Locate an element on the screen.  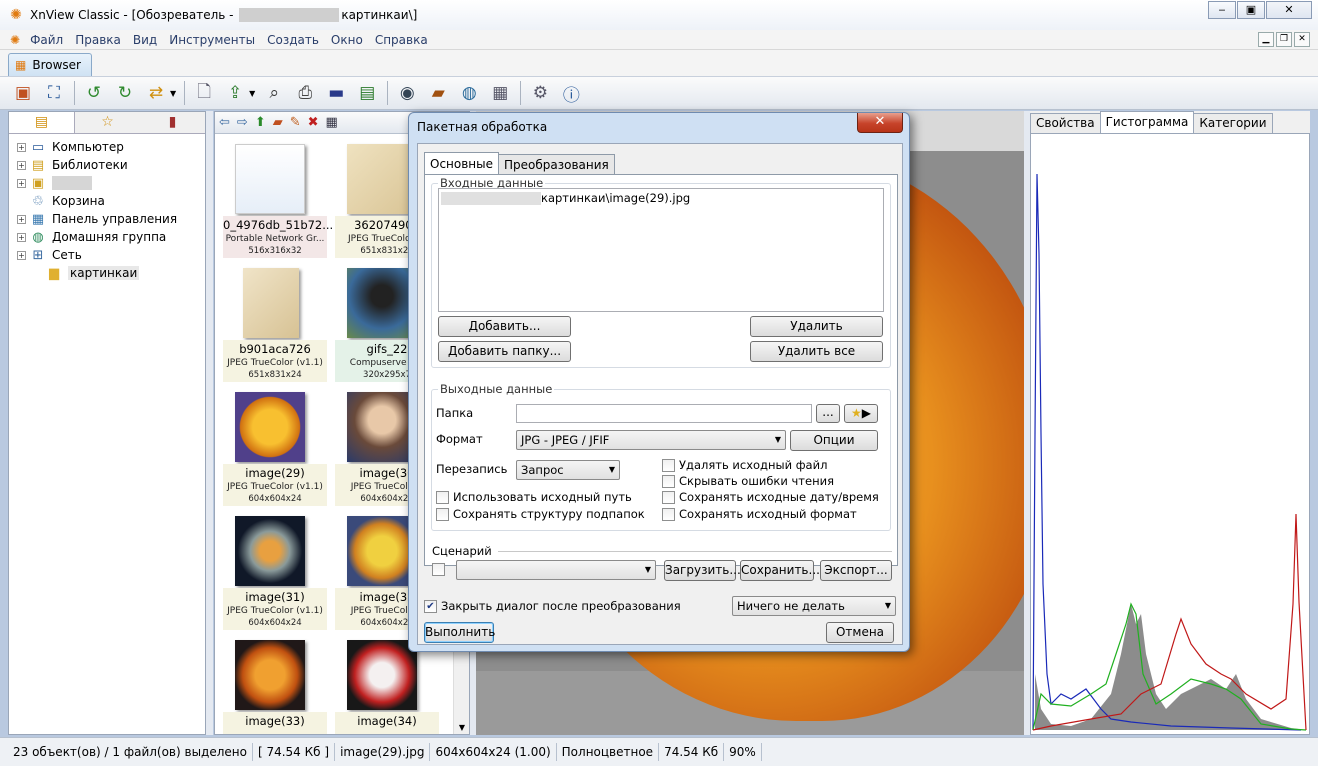
tab-general: Основные is located at coordinates (462, 163).